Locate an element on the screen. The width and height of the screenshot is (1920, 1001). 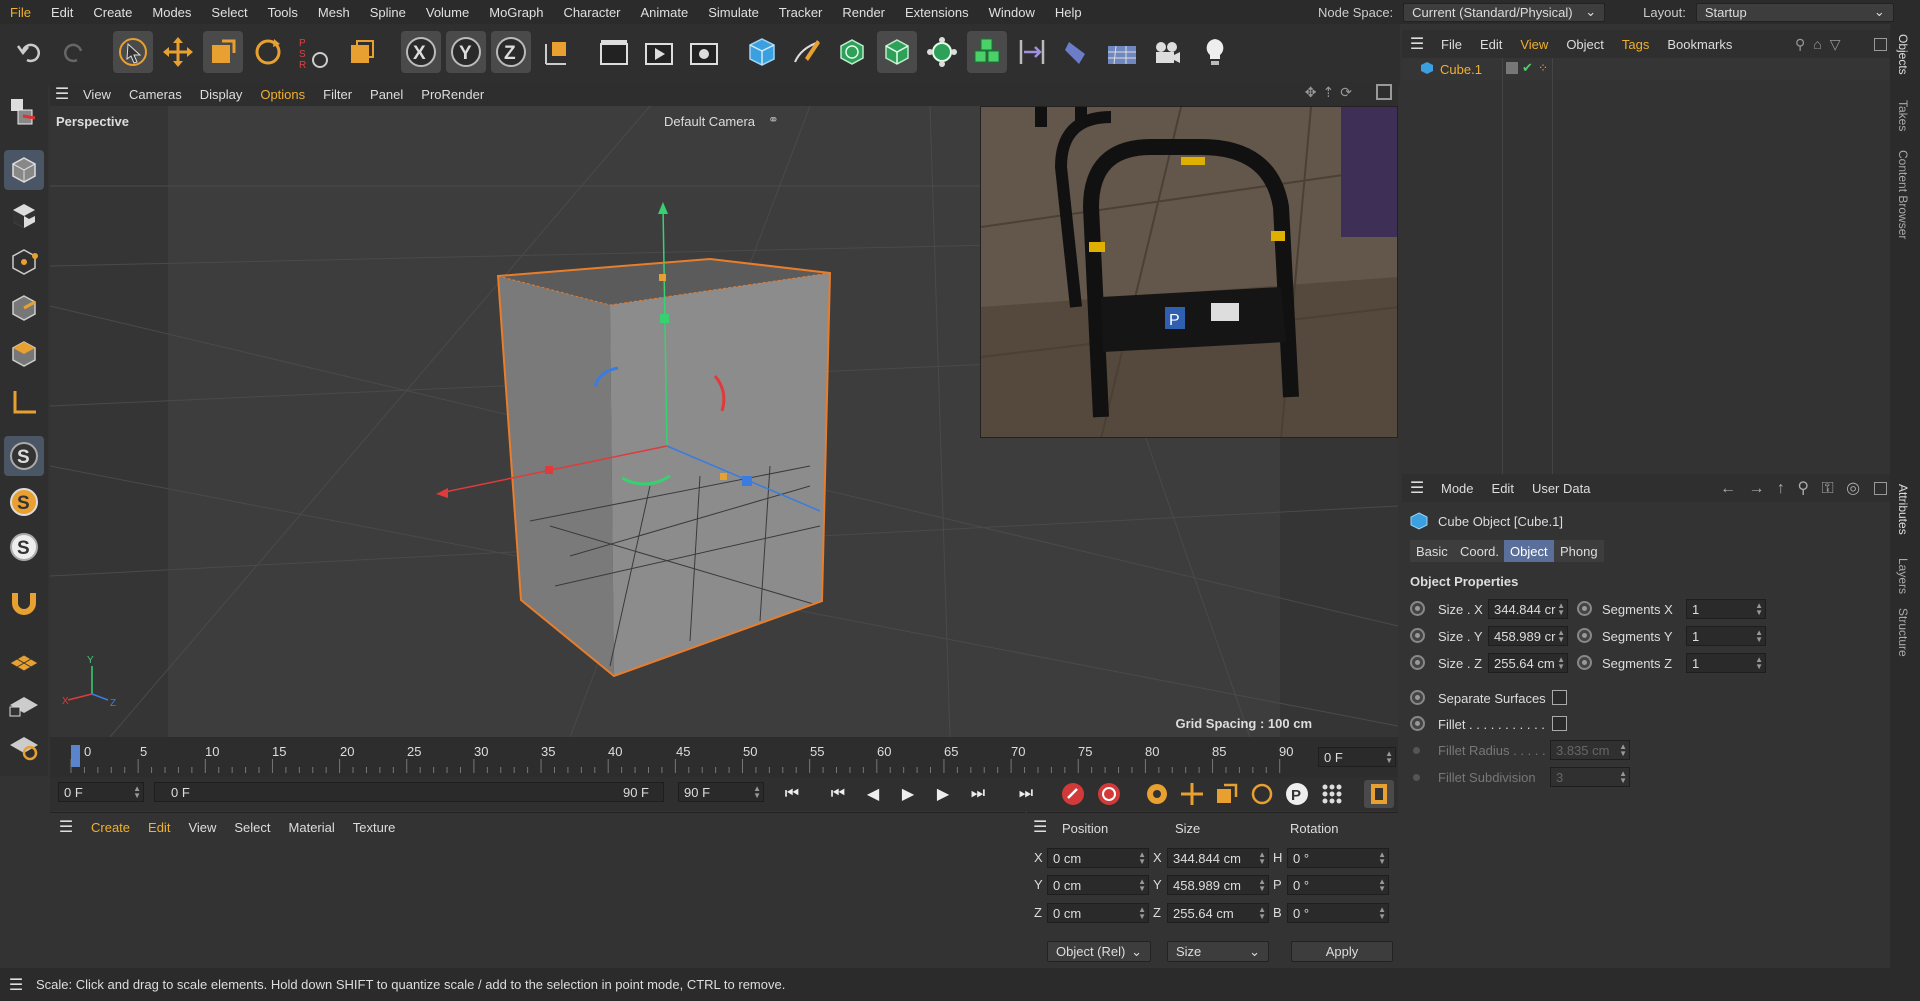
tab-object: Object is located at coordinates (1529, 551).